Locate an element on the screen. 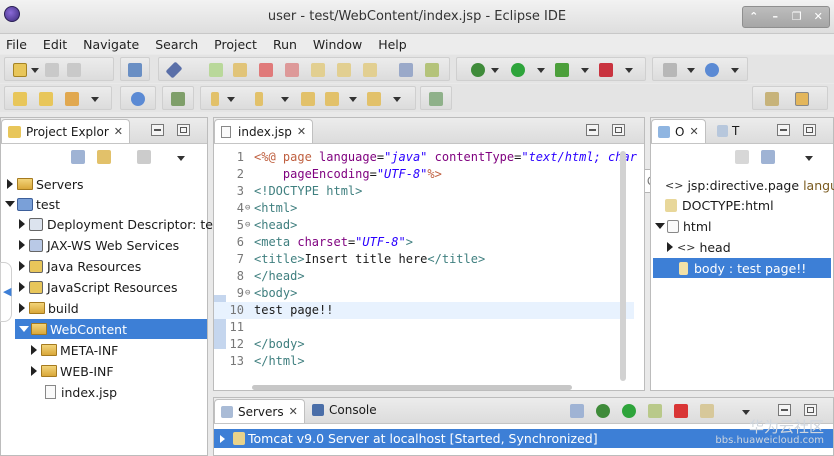 Image resolution: width=834 pixels, height=456 pixels. run-server-dropdown-icon is located at coordinates (585, 70).